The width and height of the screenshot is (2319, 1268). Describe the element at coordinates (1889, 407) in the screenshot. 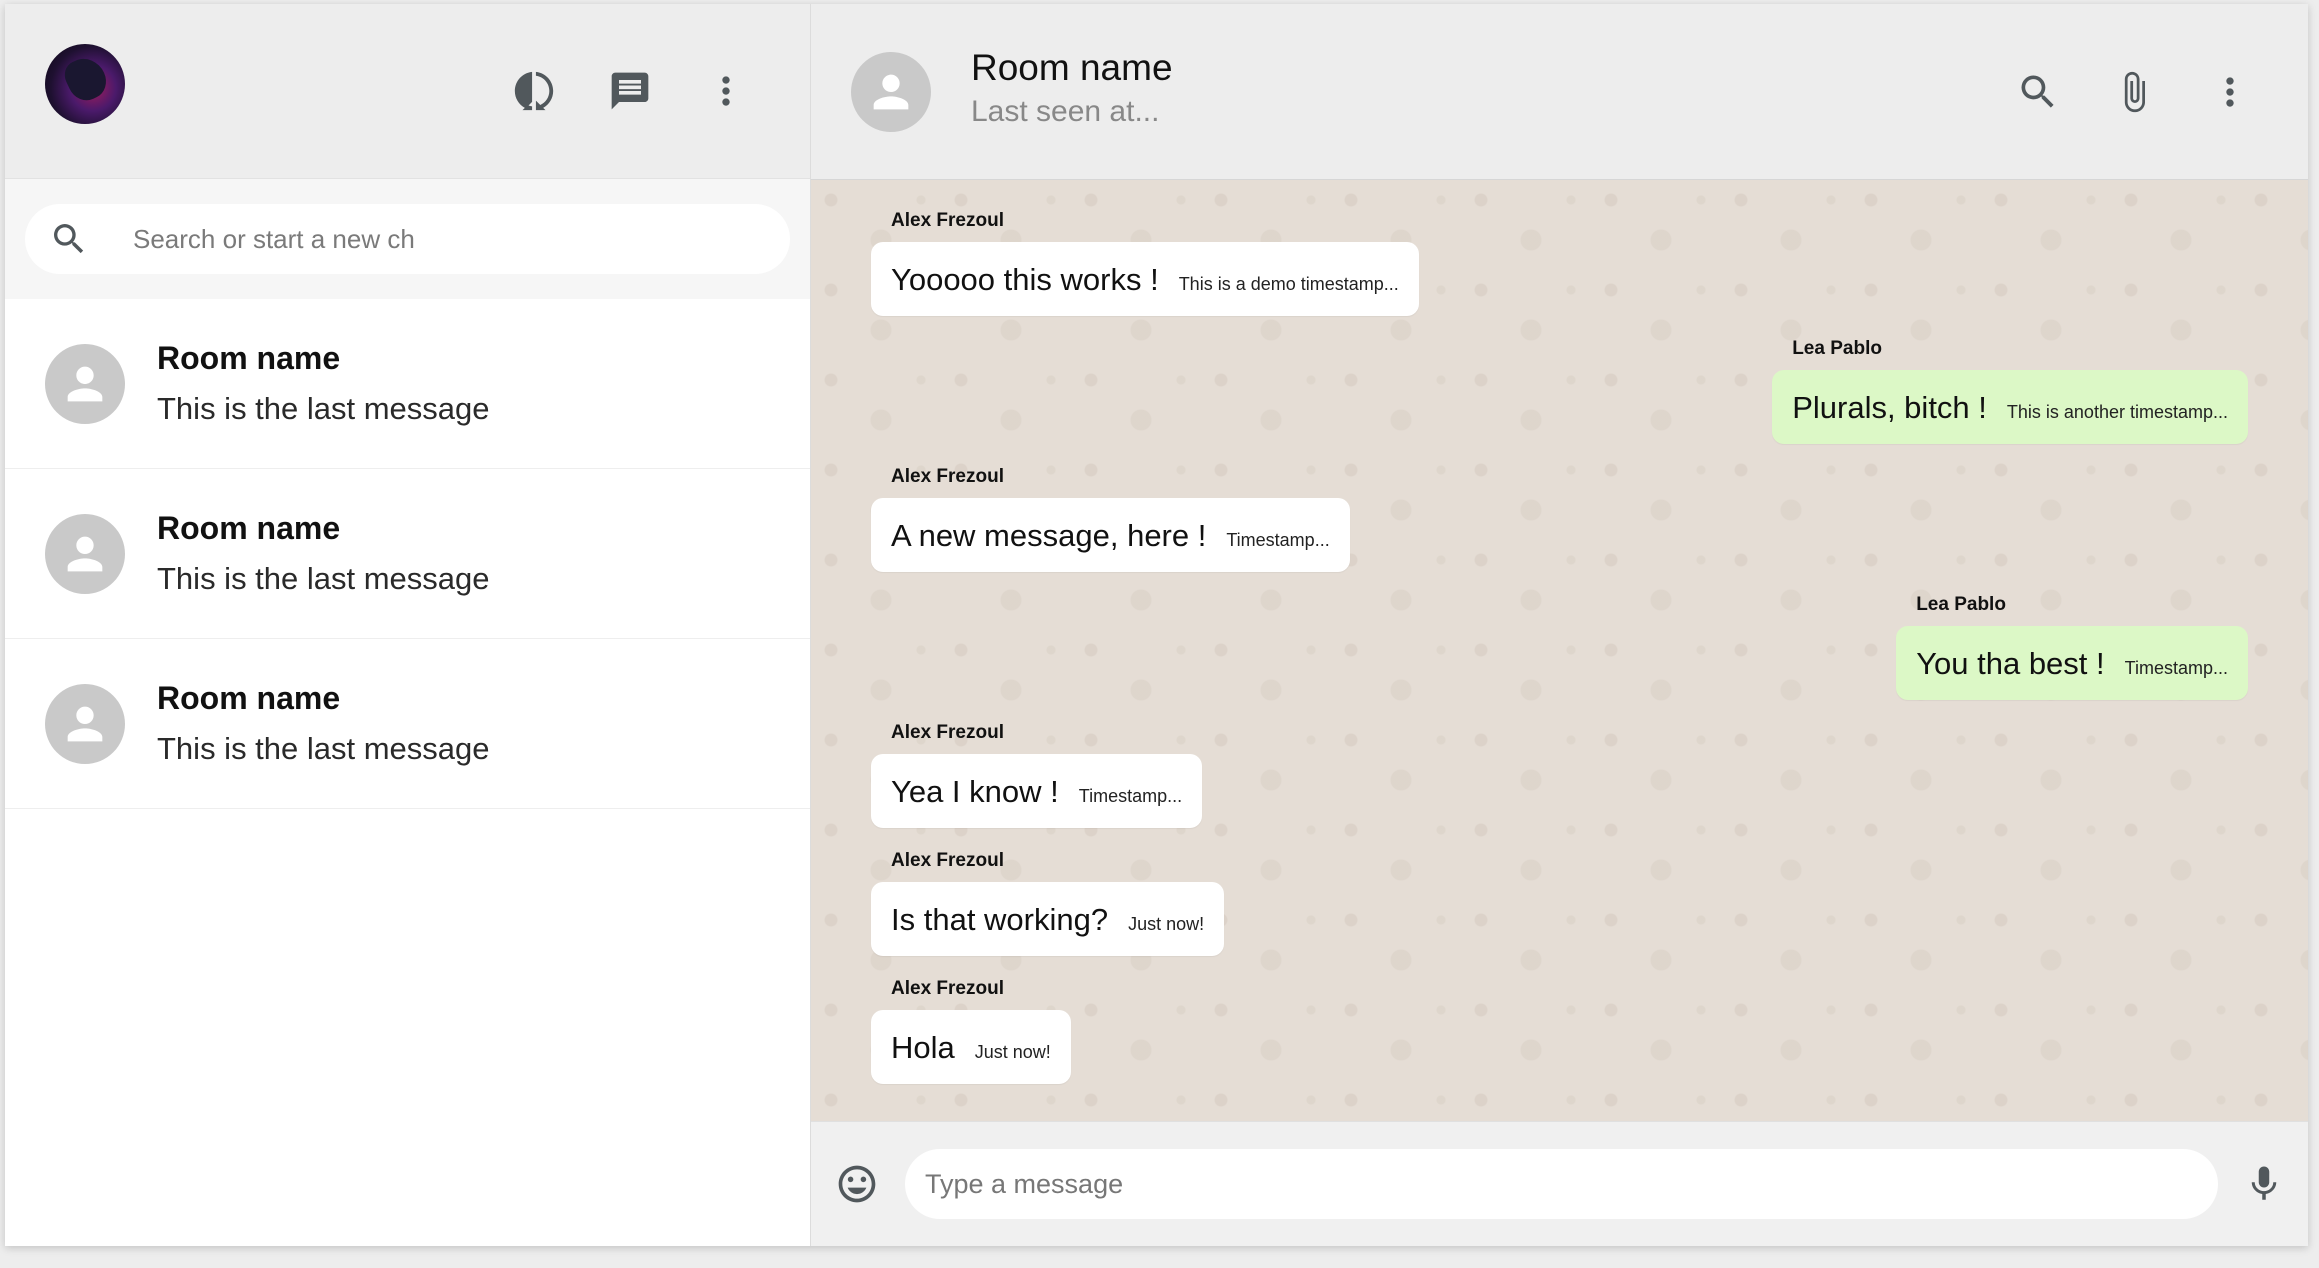

I see `message-text: Plurals, bitch !` at that location.